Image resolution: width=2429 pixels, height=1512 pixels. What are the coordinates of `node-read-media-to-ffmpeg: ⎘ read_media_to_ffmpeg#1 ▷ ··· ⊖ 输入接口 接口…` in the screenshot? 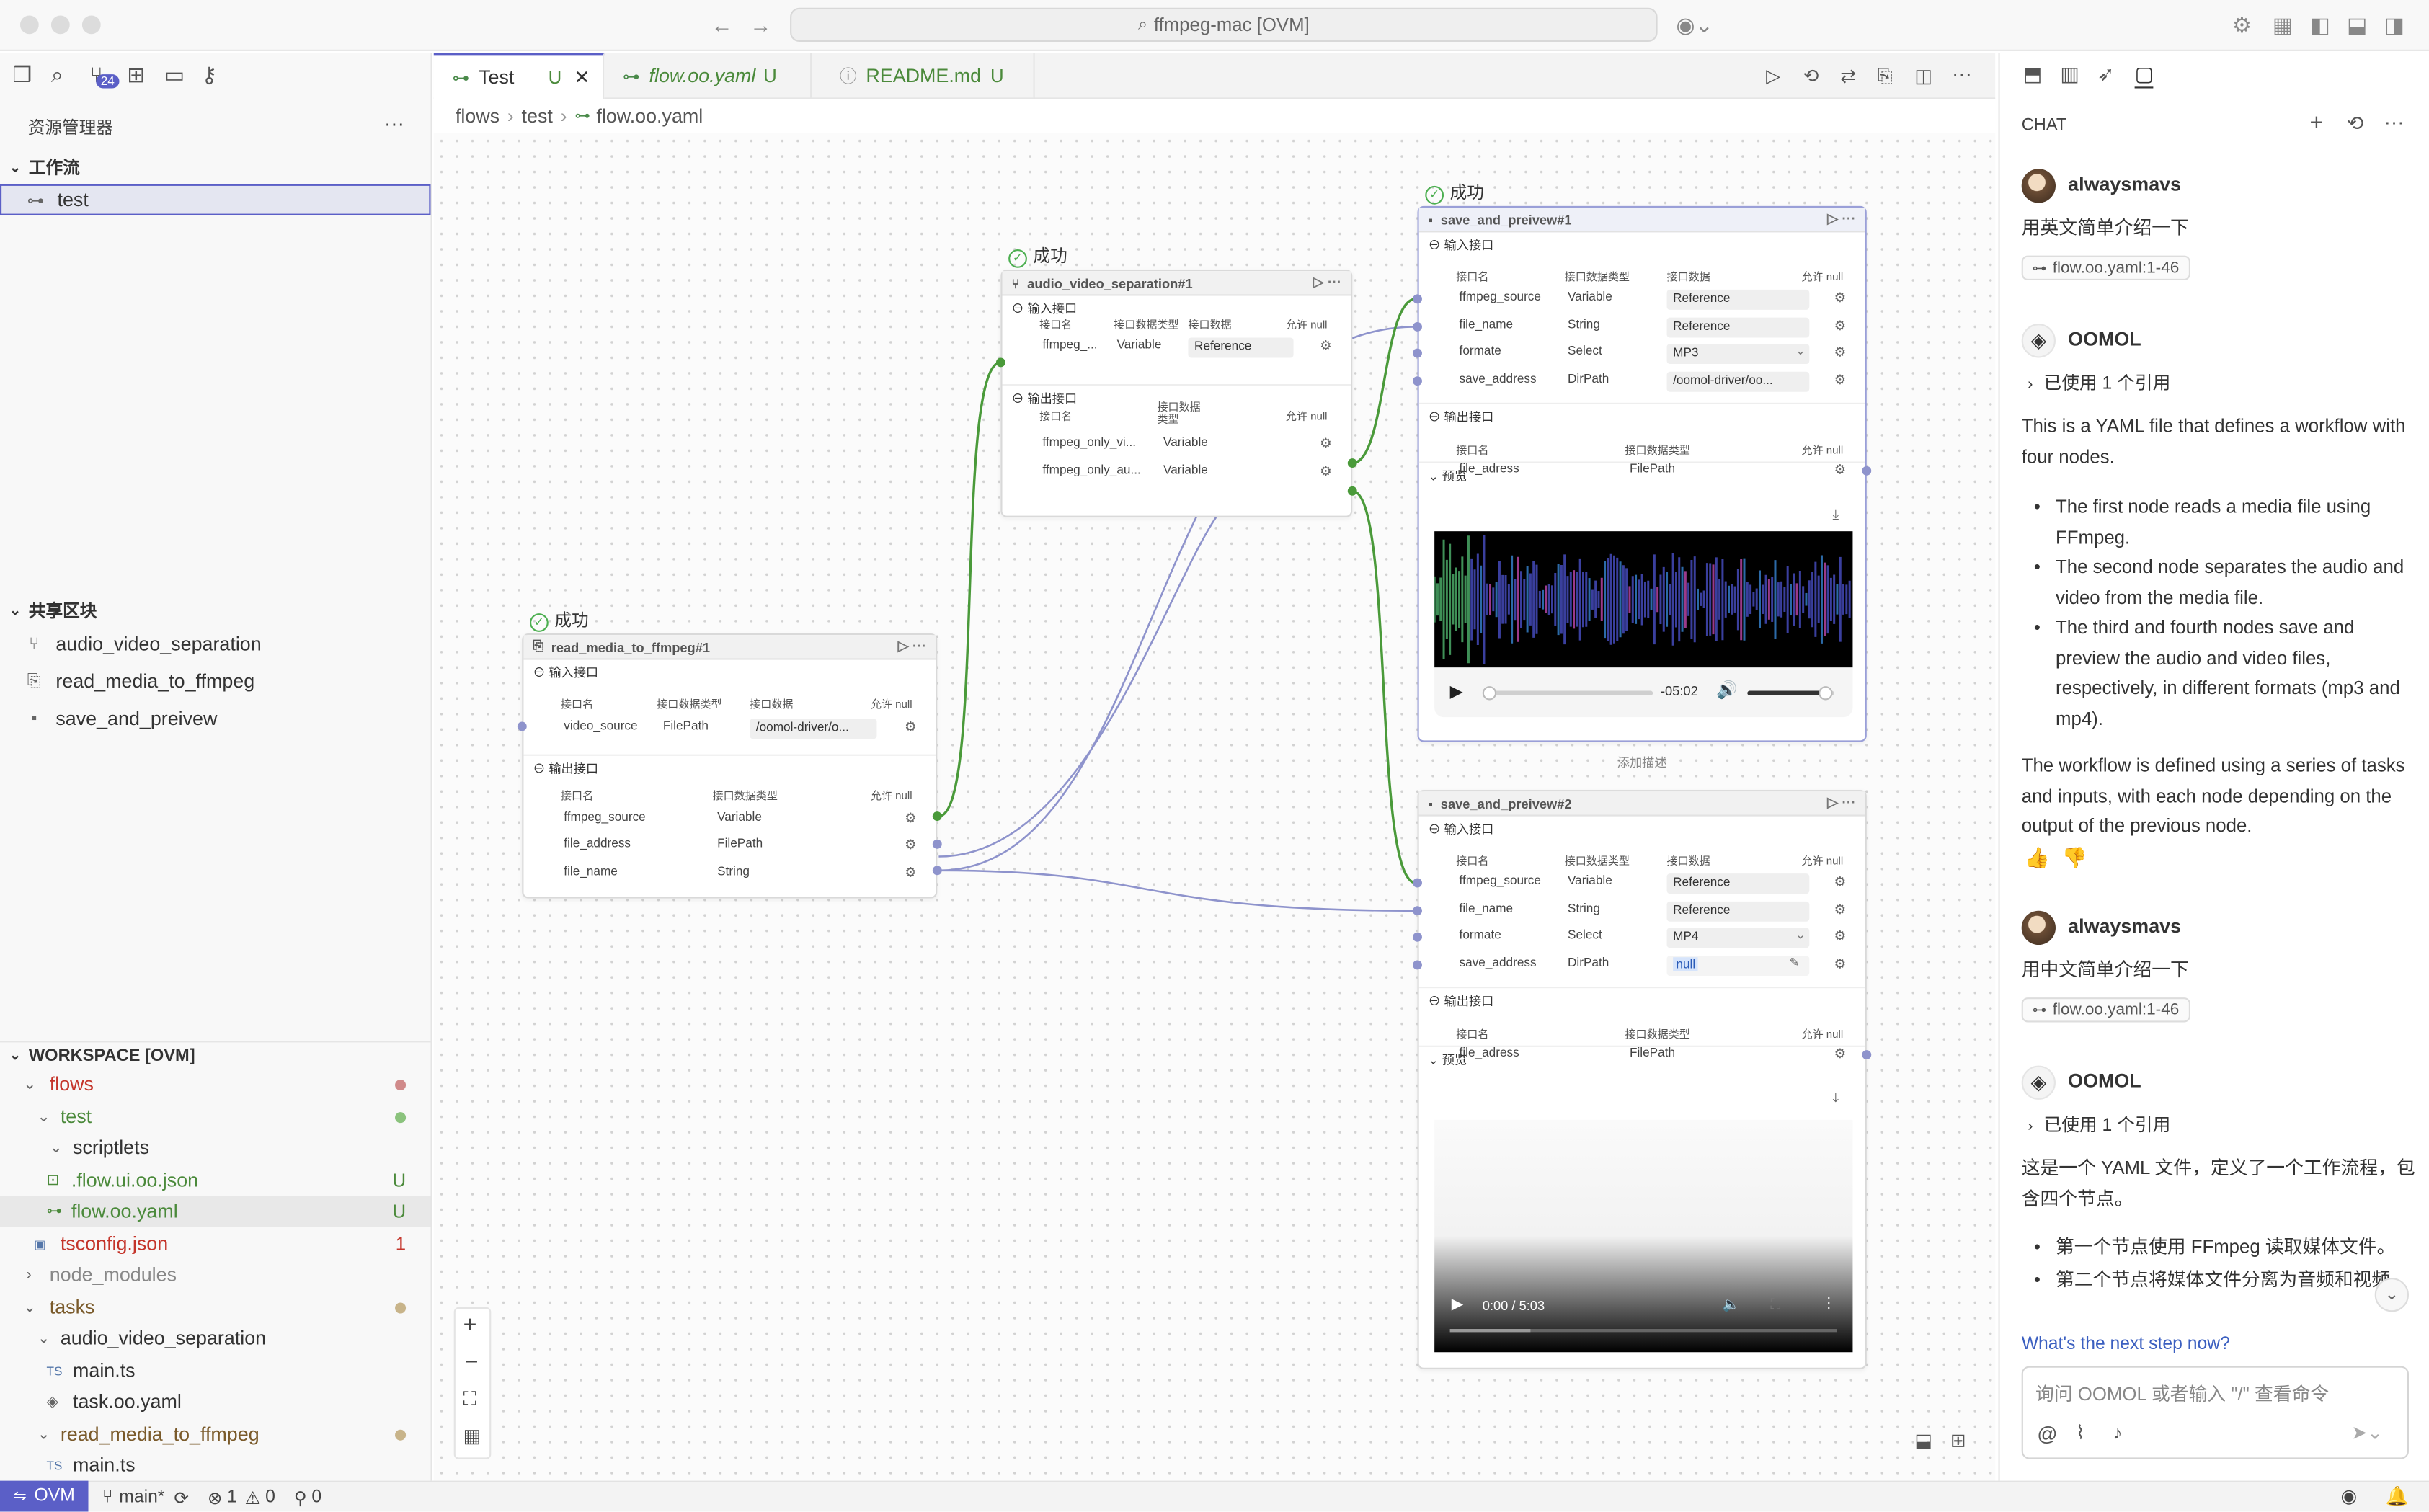 It's located at (730, 766).